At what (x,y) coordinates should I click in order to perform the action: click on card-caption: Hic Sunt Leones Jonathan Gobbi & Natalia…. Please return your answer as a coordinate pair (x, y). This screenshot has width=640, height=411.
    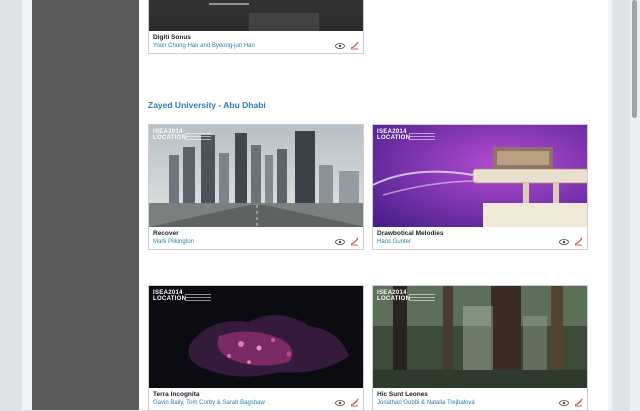
    Looking at the image, I should click on (480, 399).